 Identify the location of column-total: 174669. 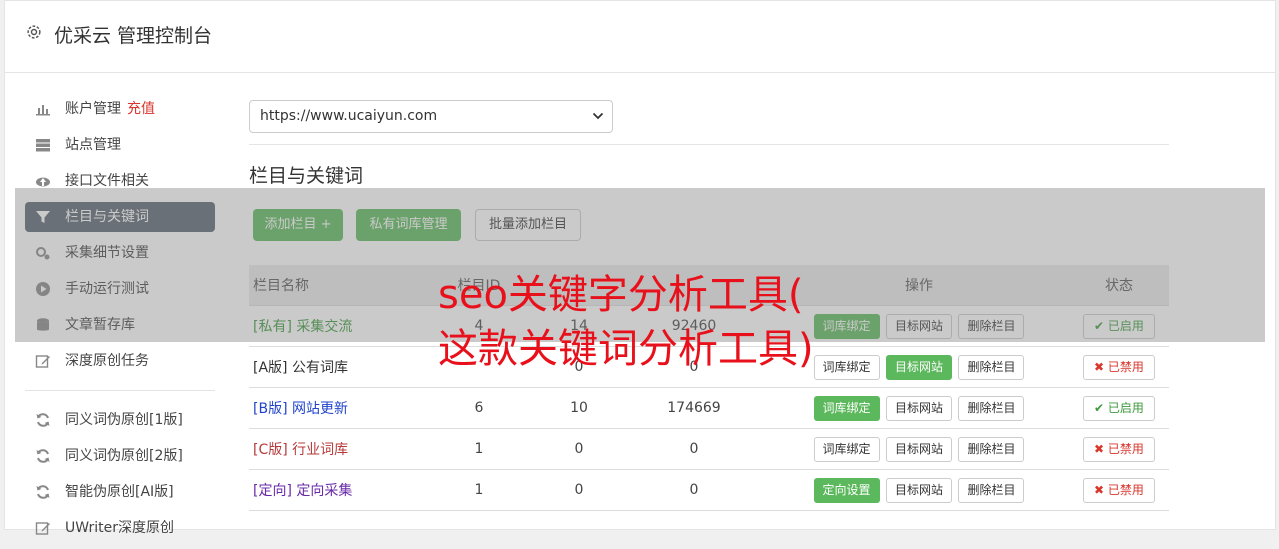
(694, 408).